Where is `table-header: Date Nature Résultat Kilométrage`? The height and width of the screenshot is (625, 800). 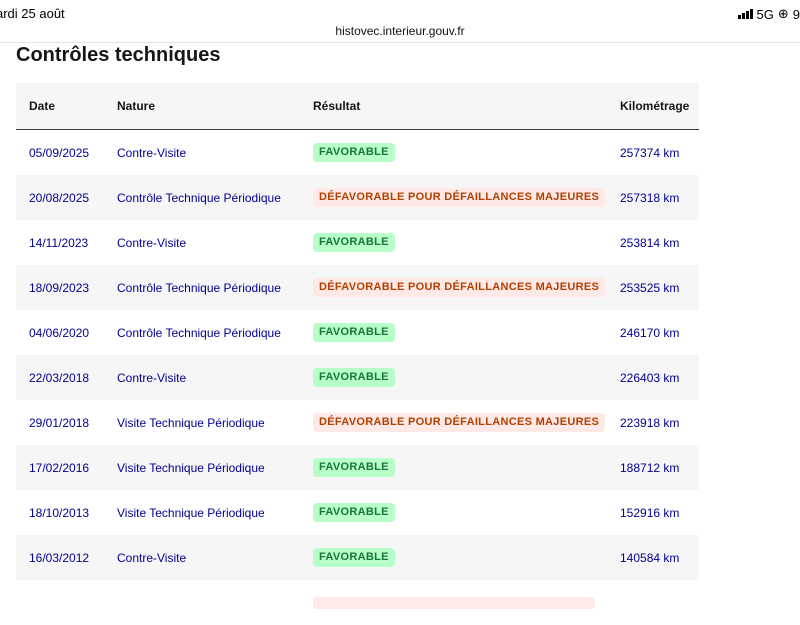
table-header: Date Nature Résultat Kilométrage is located at coordinates (357, 106).